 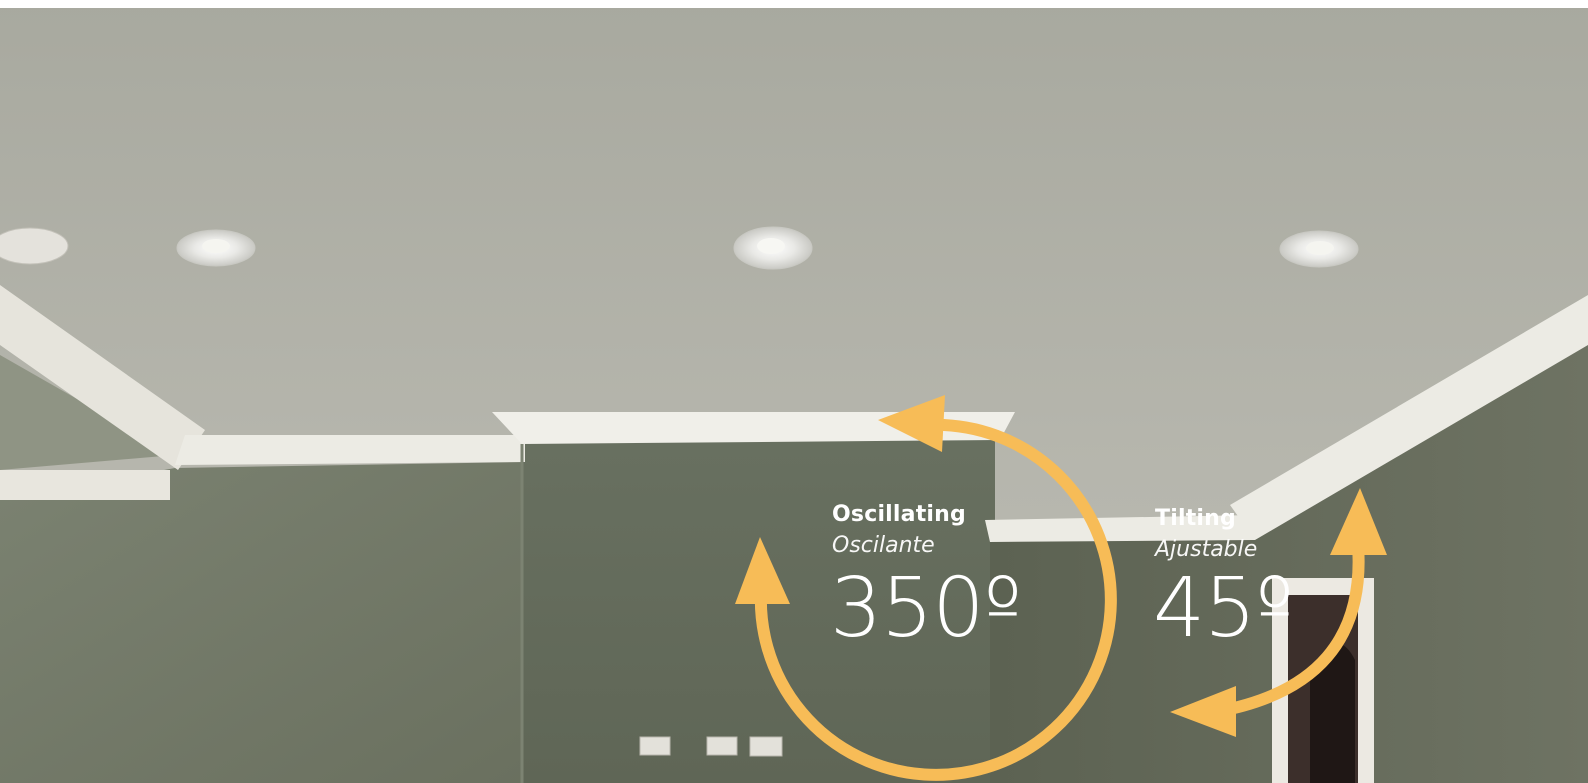 What do you see at coordinates (350, 450) in the screenshot?
I see `crown-molding-back-left` at bounding box center [350, 450].